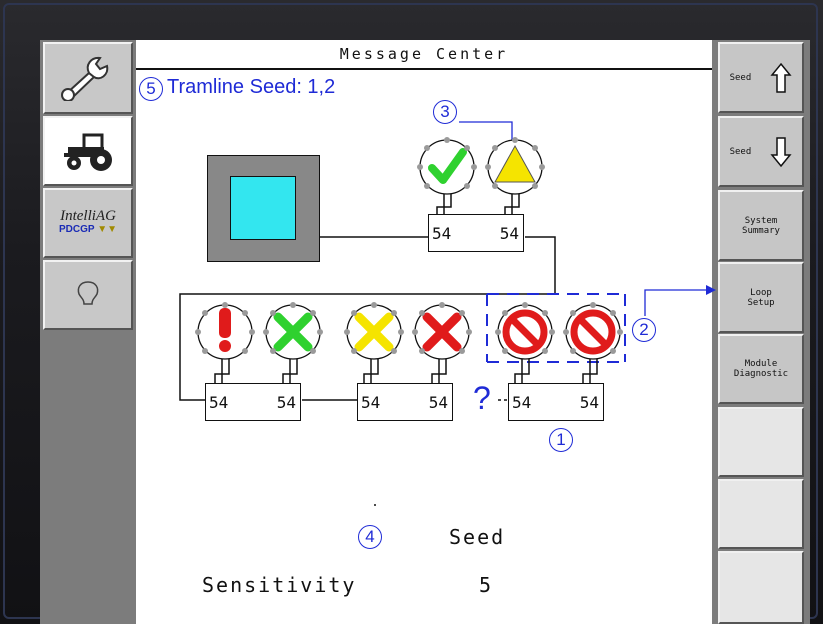  I want to click on annotation-4: 4, so click(370, 537).